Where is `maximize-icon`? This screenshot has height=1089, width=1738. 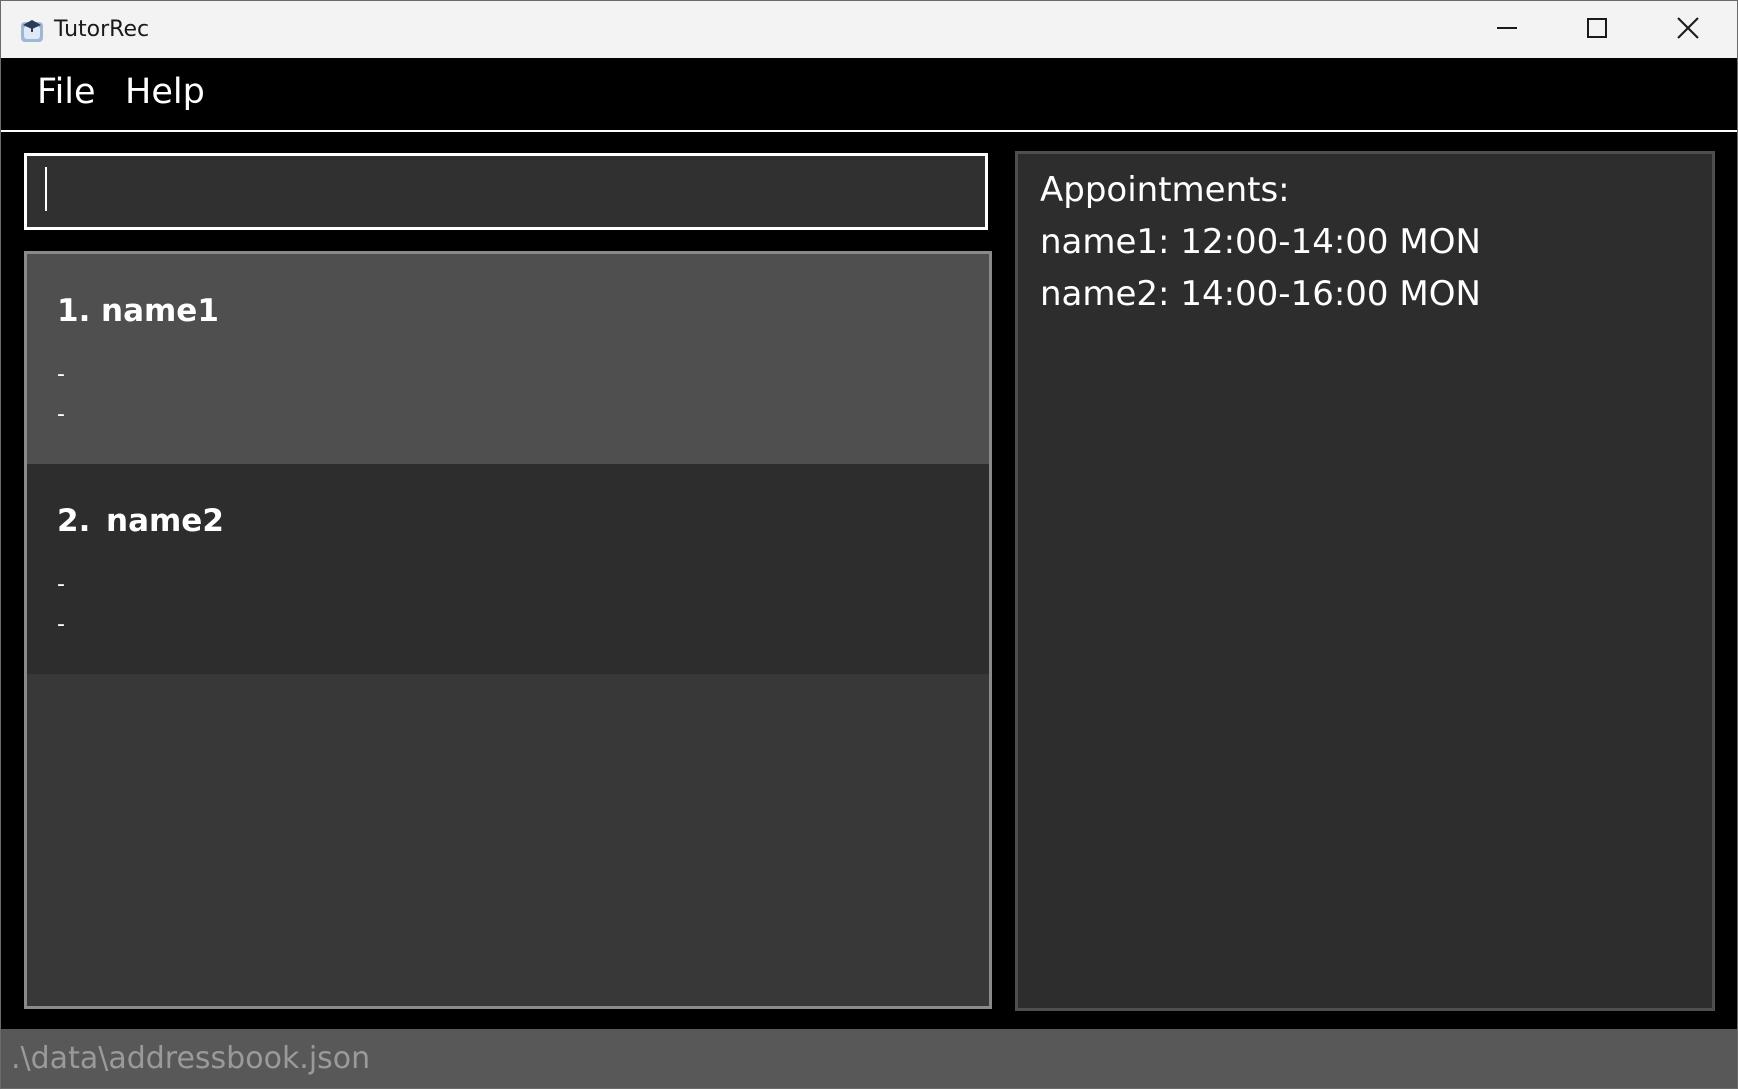
maximize-icon is located at coordinates (1597, 30).